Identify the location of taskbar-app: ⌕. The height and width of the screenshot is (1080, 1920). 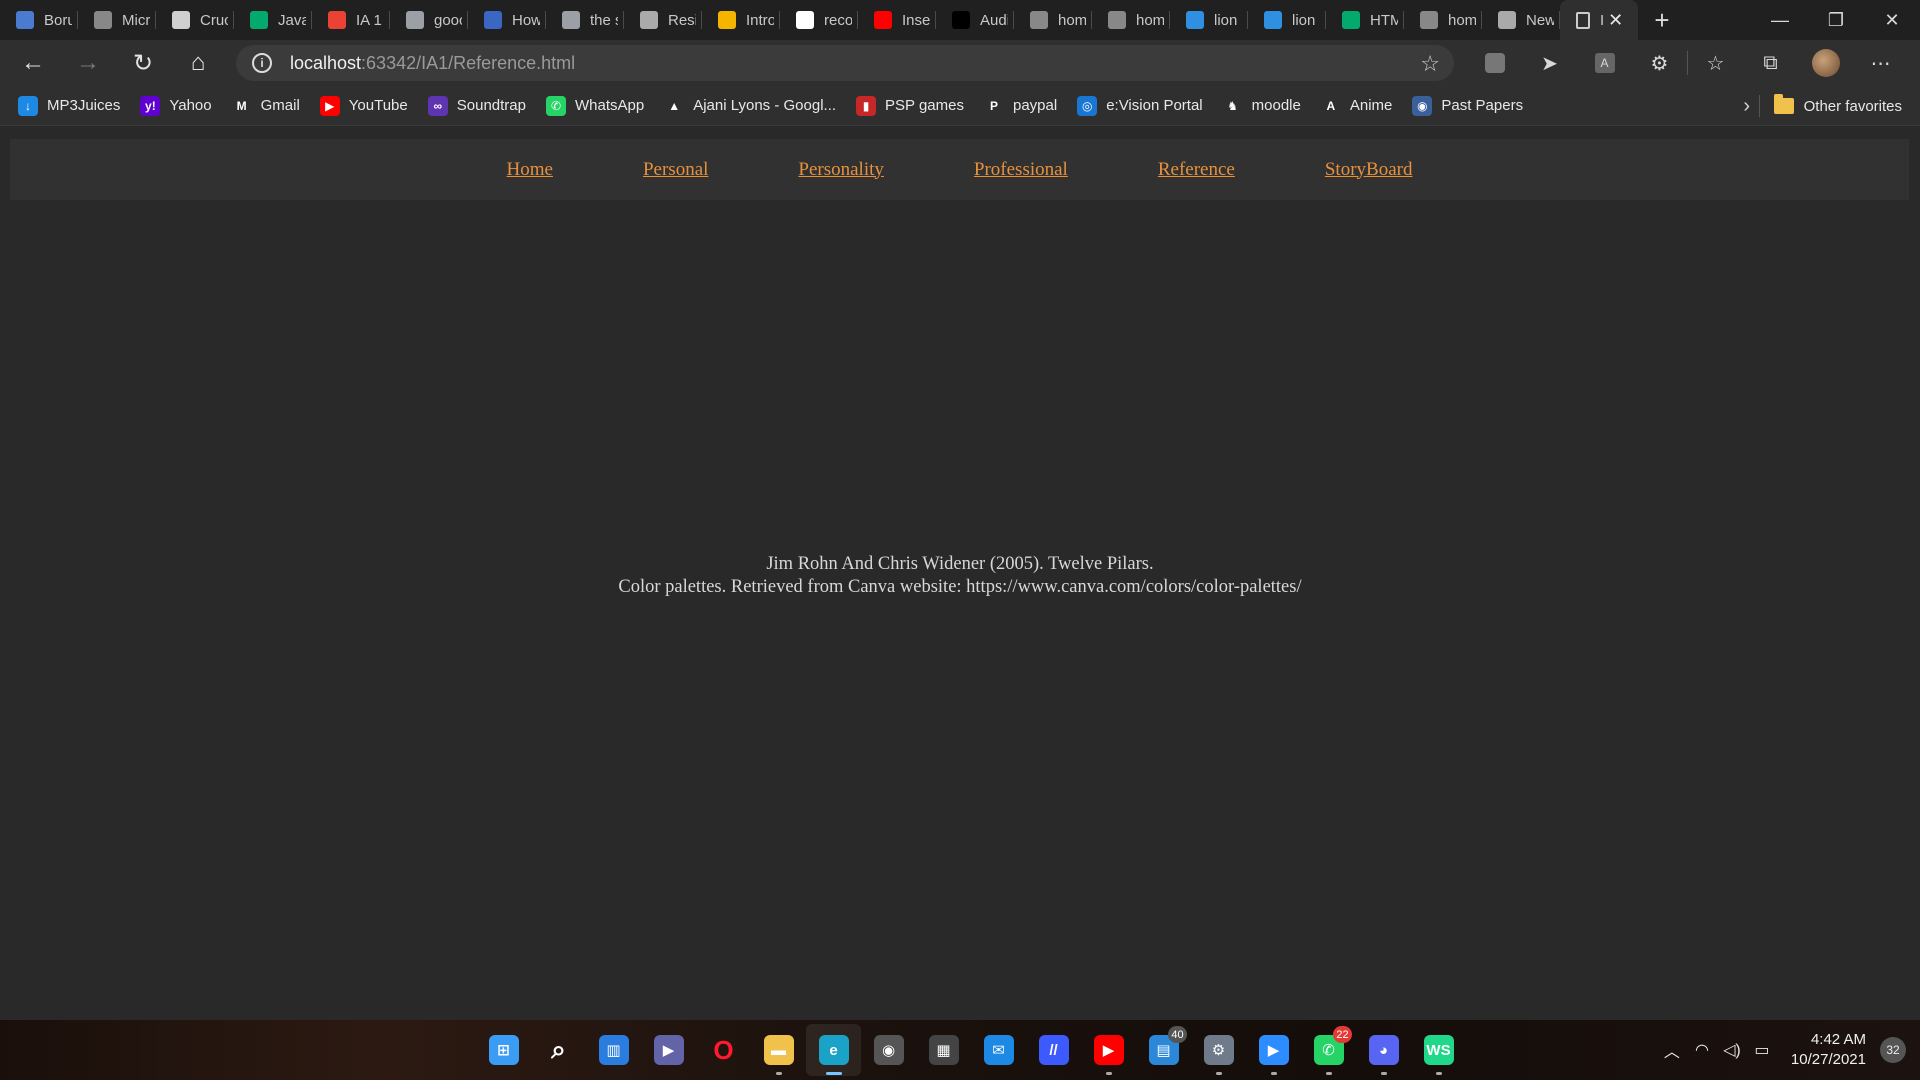
(558, 1050).